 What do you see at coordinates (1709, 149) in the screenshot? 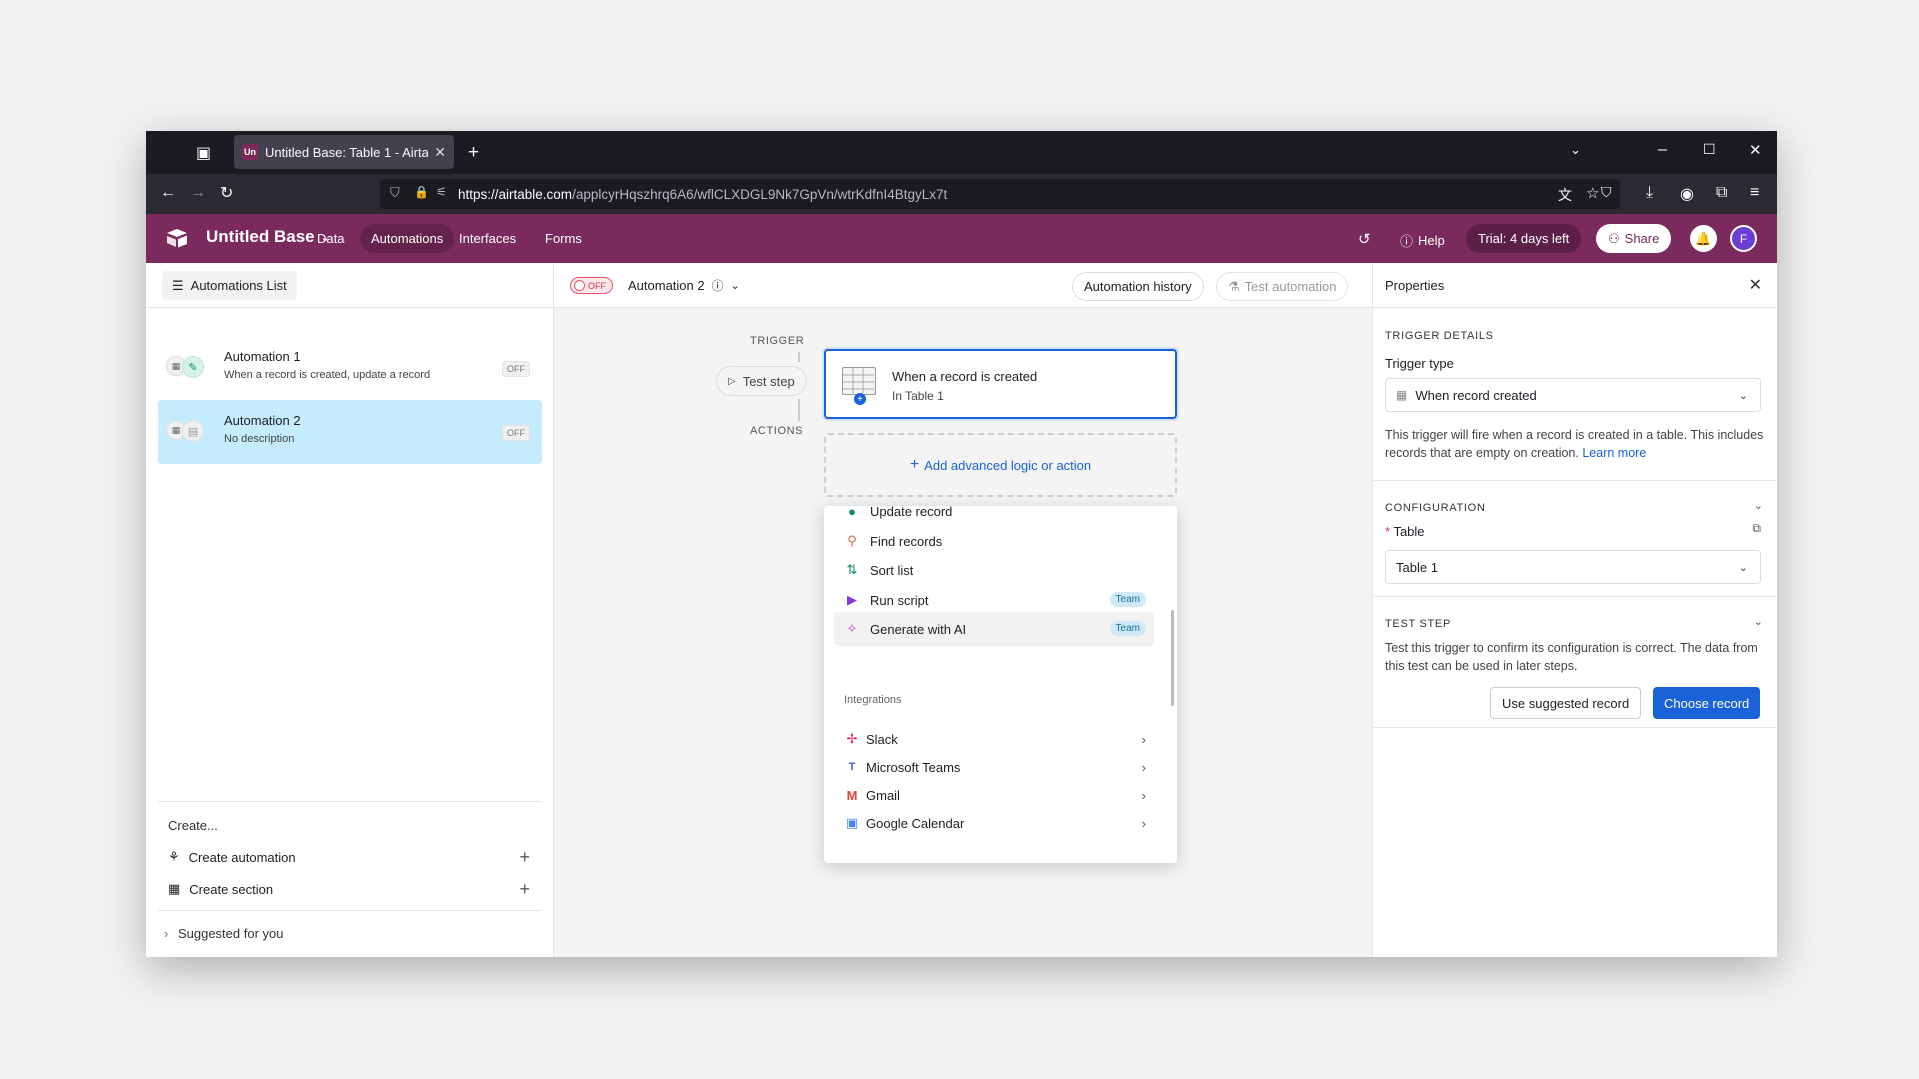
I see `maximize-icon: ☐` at bounding box center [1709, 149].